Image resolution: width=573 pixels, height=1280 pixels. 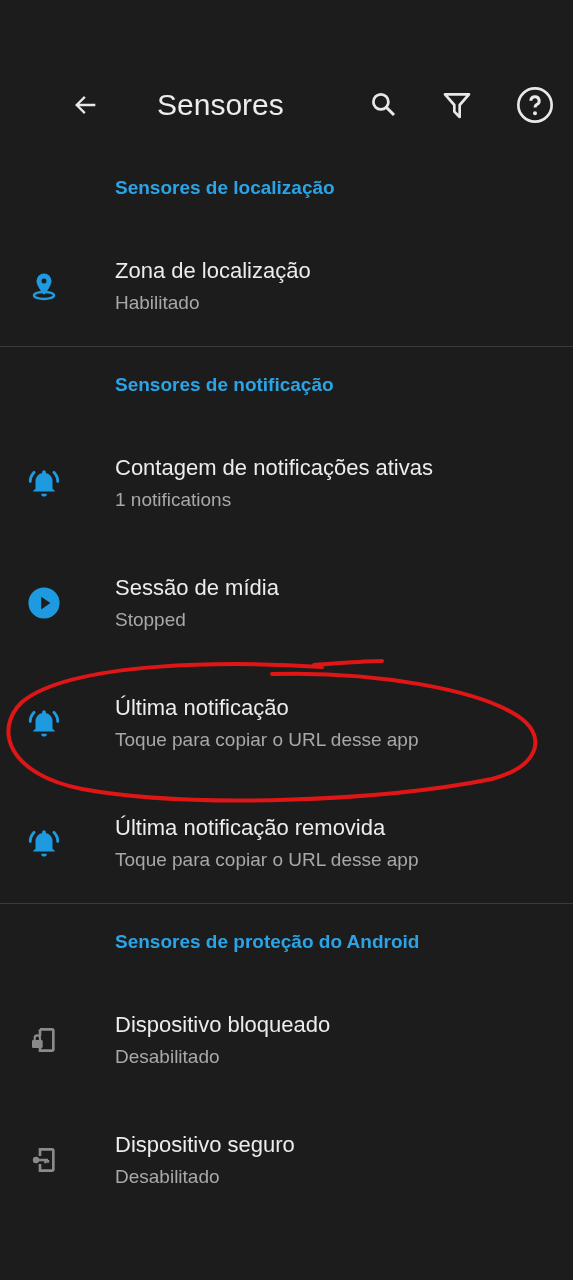 I want to click on section-header: Sensores de proteção do Android, so click(x=267, y=942).